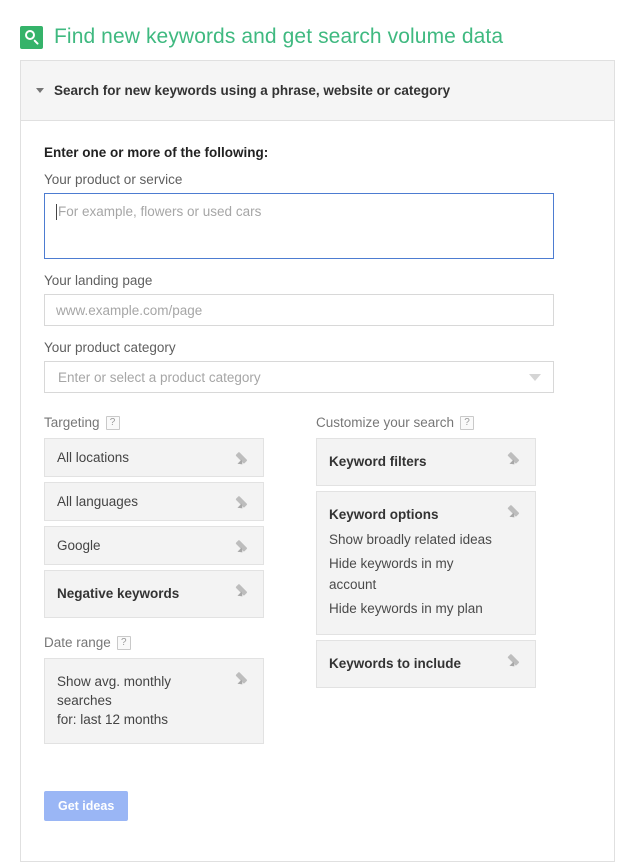 This screenshot has height=862, width=631. What do you see at coordinates (535, 377) in the screenshot?
I see `triangle-down-icon` at bounding box center [535, 377].